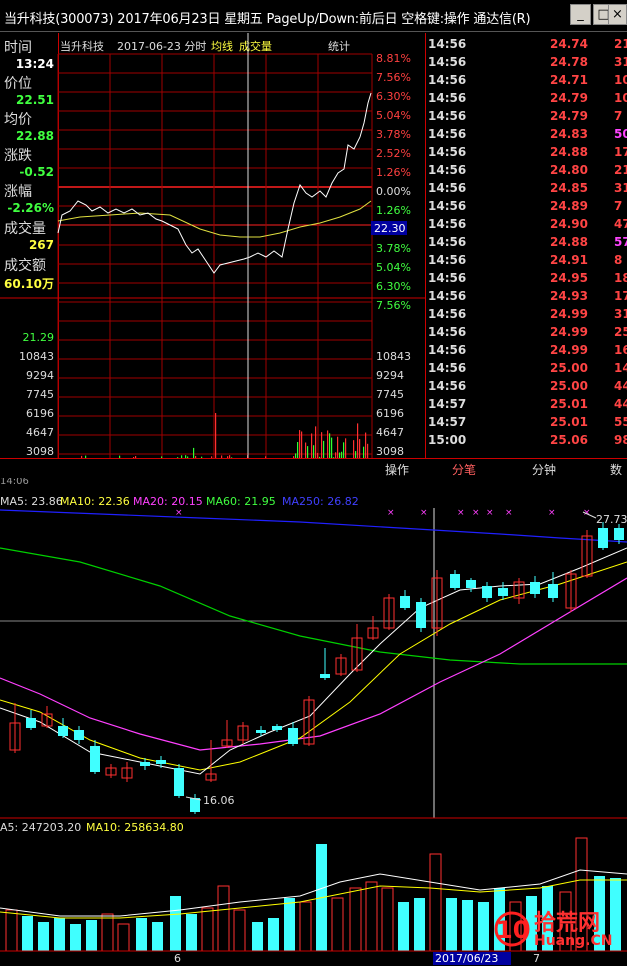 The height and width of the screenshot is (966, 627). What do you see at coordinates (526, 406) in the screenshot?
I see `tick-row: 14:57 25.01 44` at bounding box center [526, 406].